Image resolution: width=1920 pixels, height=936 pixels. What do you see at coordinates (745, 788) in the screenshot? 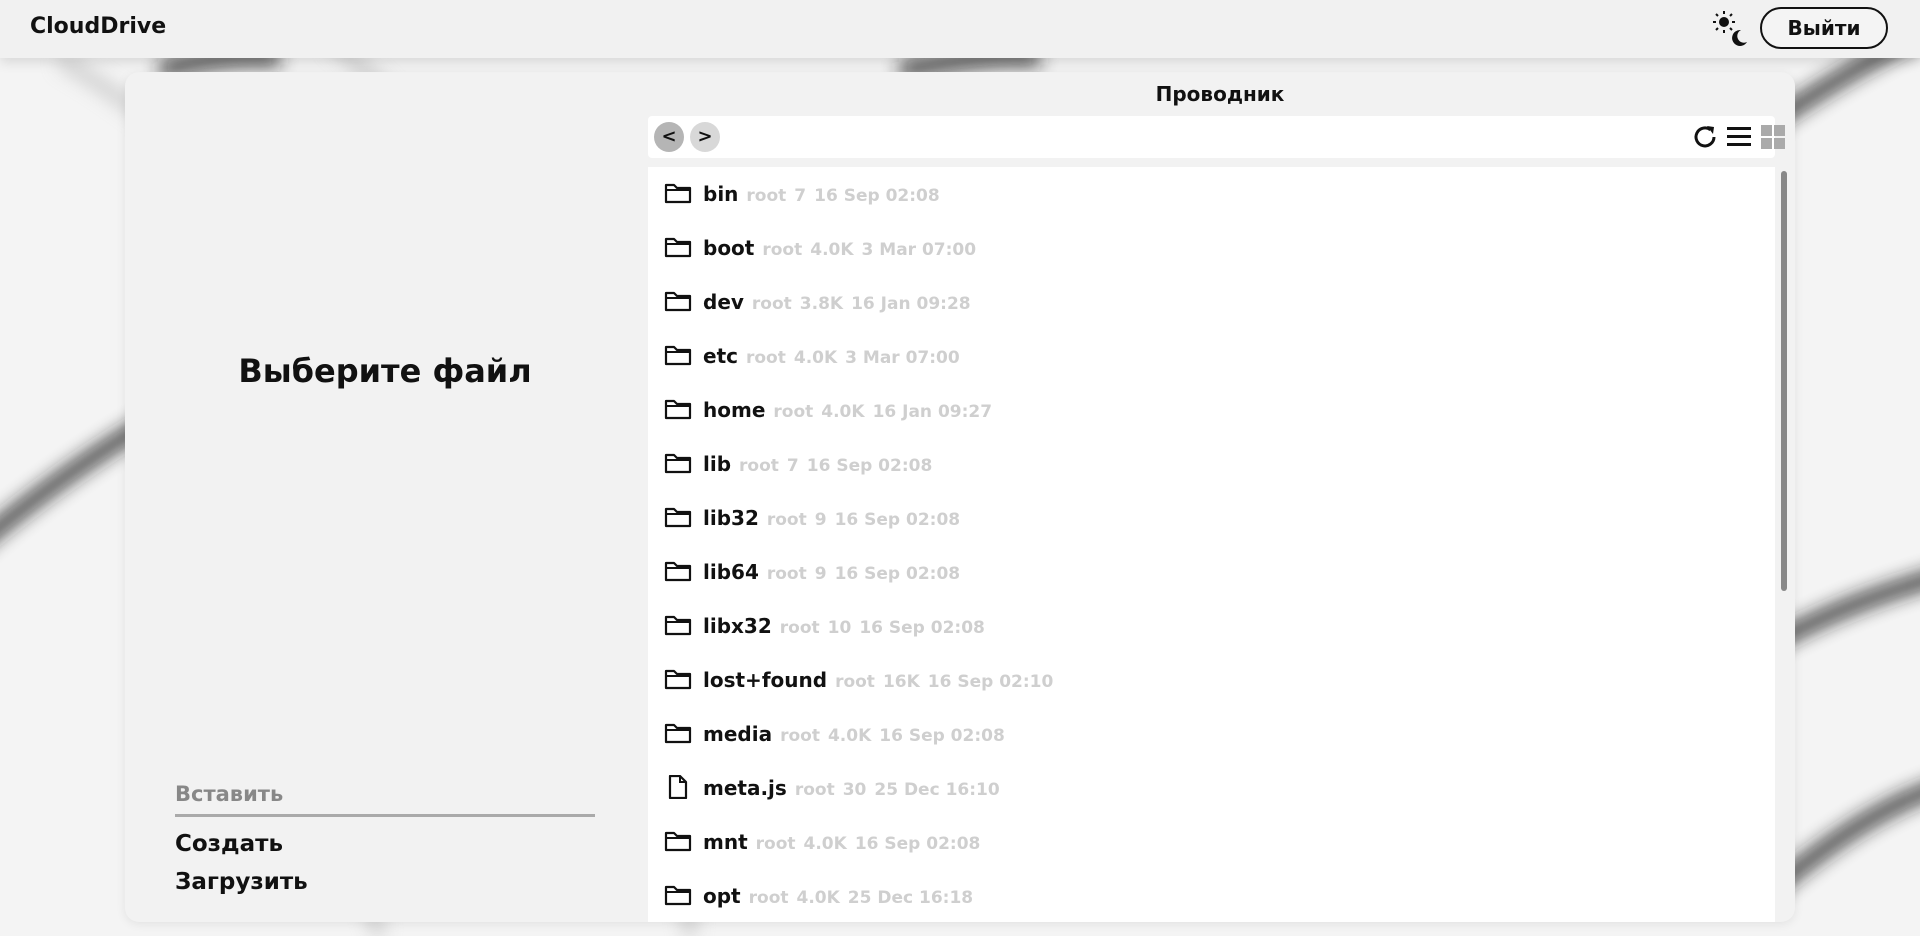
I see `item-name: meta.js` at bounding box center [745, 788].